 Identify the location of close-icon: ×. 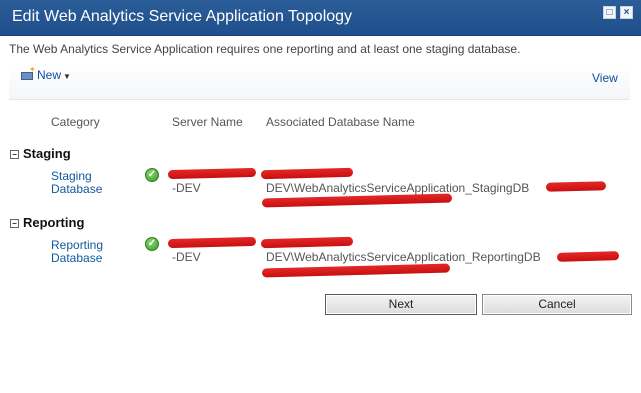
(626, 12).